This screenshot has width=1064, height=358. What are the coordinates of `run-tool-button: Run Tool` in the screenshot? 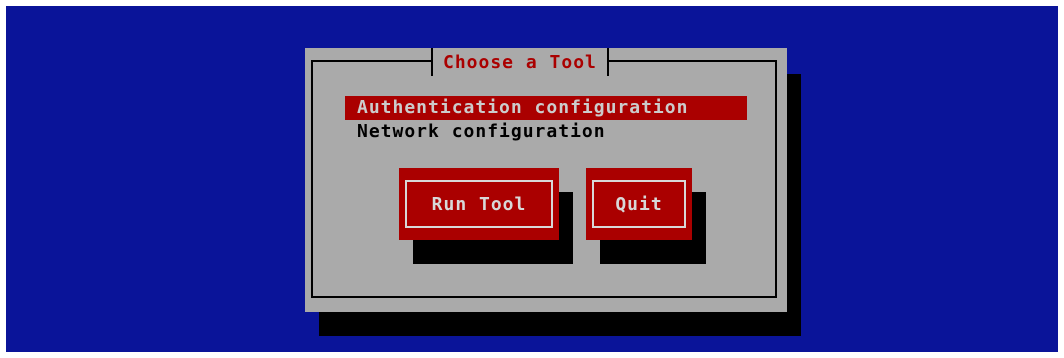 It's located at (479, 204).